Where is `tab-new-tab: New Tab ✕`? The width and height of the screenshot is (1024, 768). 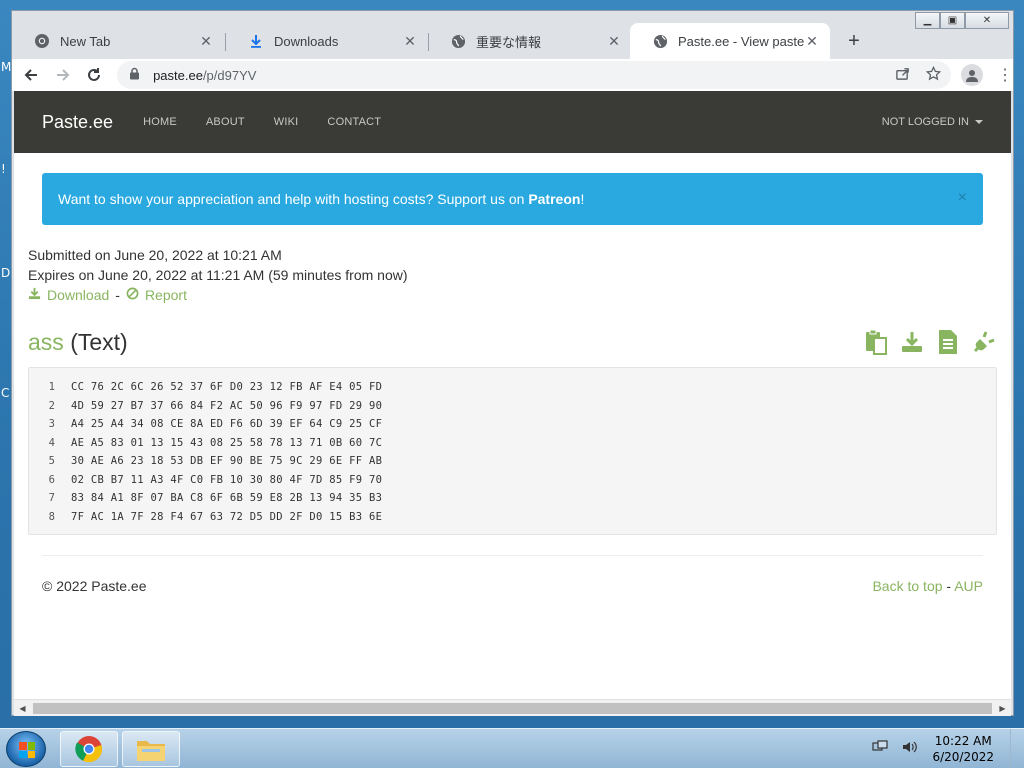 tab-new-tab: New Tab ✕ is located at coordinates (118, 41).